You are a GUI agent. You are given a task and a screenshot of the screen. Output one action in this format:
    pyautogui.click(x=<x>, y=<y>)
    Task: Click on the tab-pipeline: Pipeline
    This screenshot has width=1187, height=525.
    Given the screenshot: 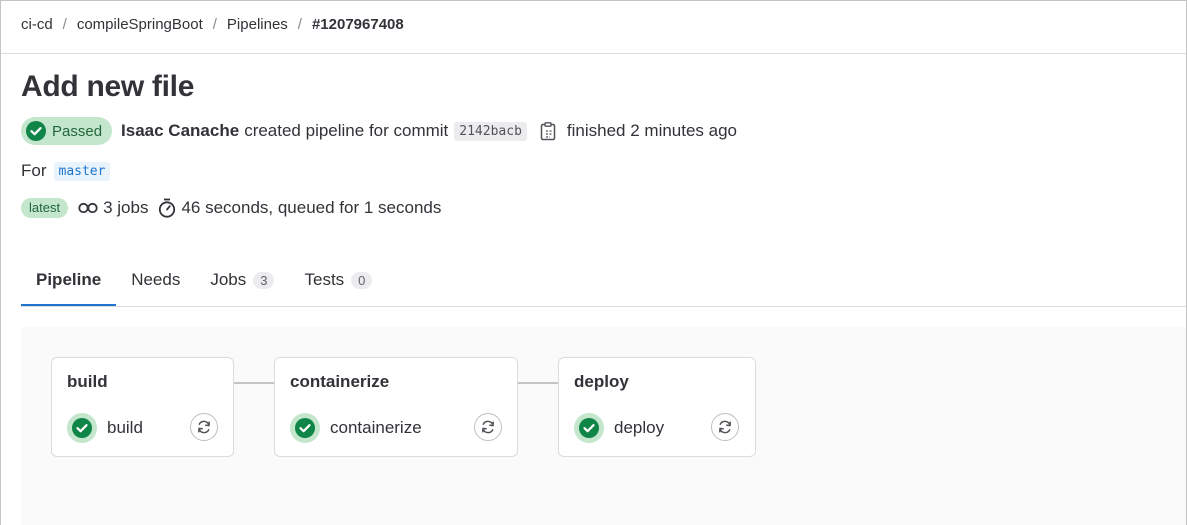 What is the action you would take?
    pyautogui.click(x=69, y=281)
    